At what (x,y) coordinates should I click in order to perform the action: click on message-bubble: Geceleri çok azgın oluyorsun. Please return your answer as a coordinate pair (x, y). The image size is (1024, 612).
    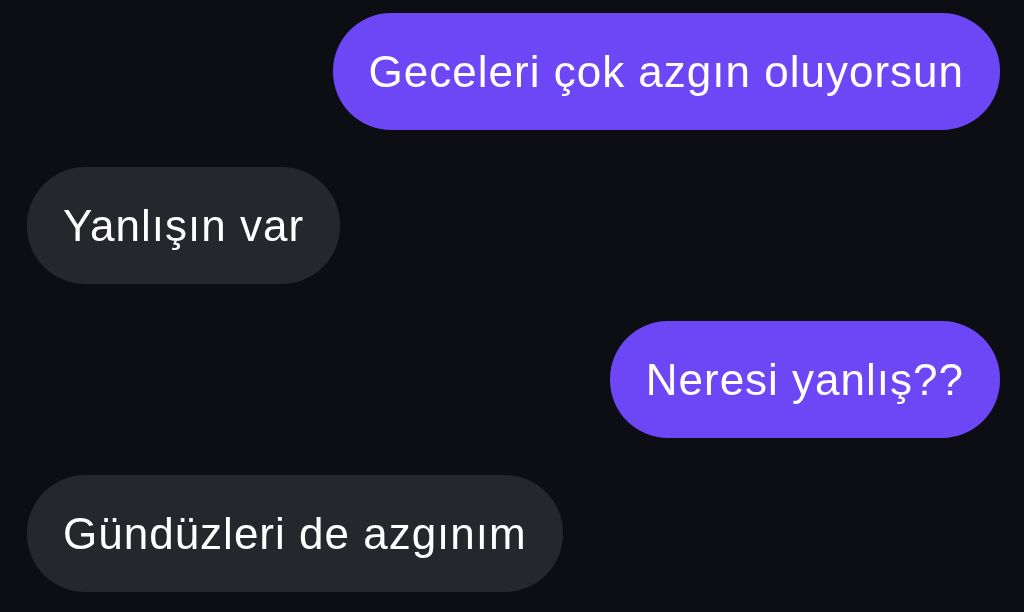
    Looking at the image, I should click on (666, 71).